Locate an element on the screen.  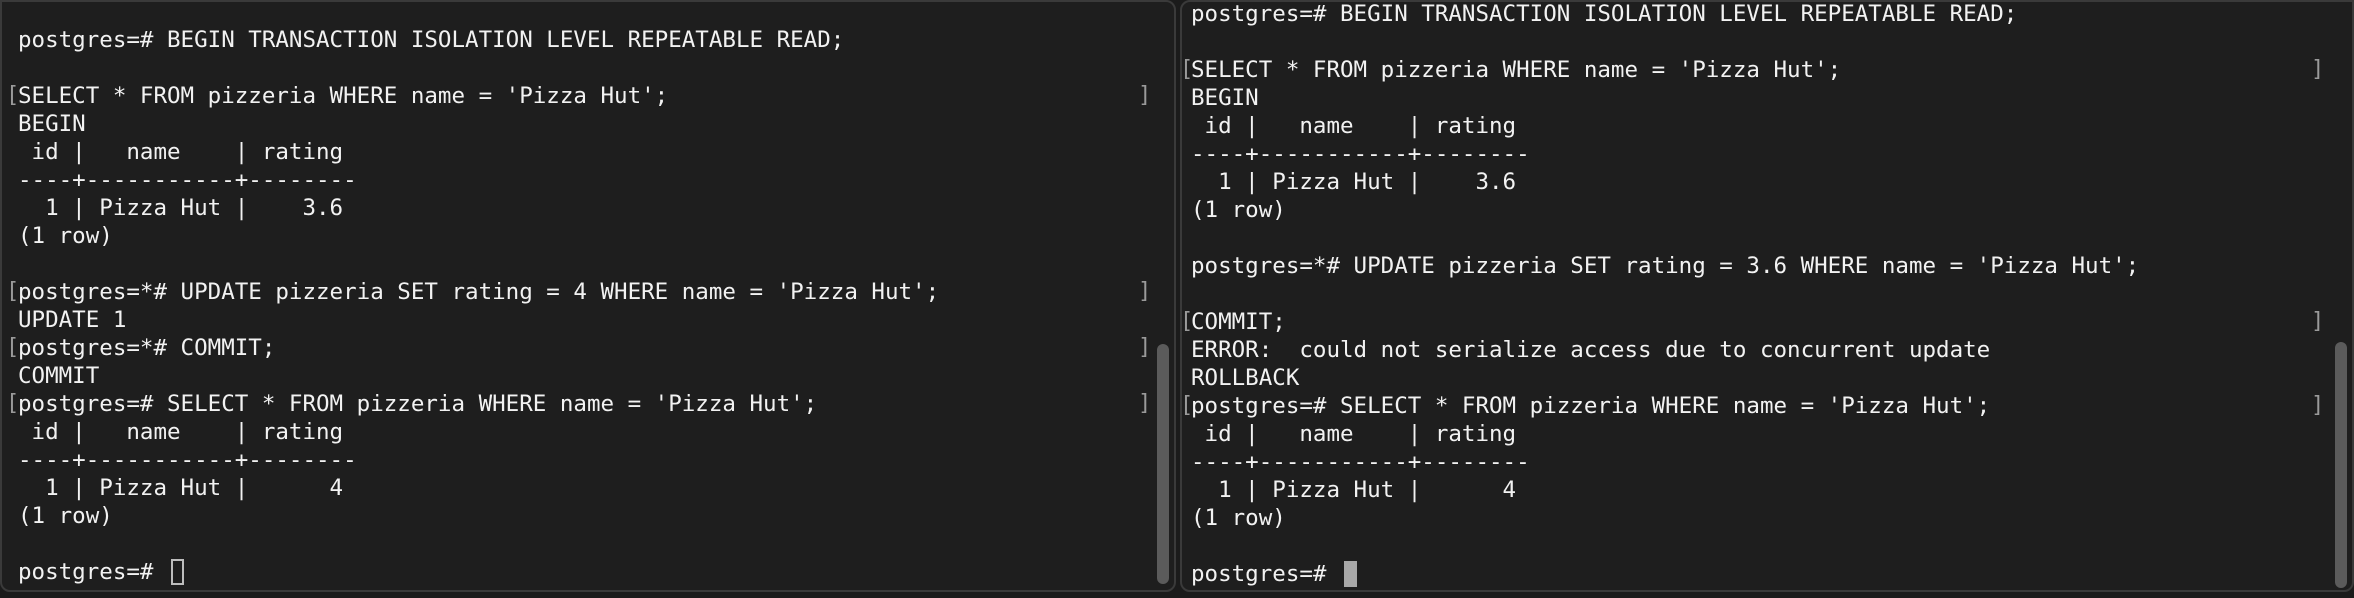
terminal-line: COMMIT is located at coordinates (59, 376).